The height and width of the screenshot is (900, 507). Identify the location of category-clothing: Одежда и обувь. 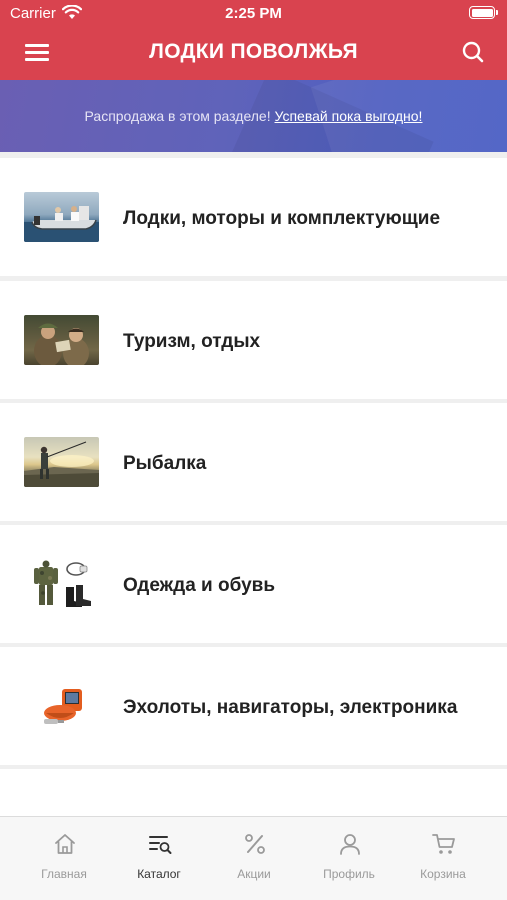
(253, 584).